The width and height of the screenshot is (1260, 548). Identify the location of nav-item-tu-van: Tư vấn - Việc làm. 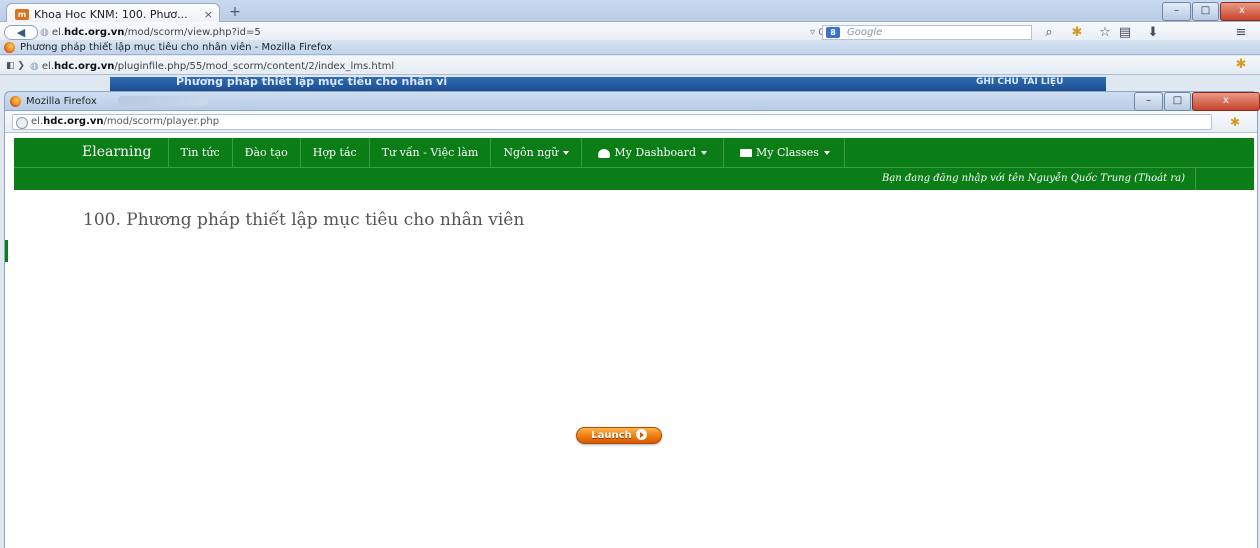
(429, 152).